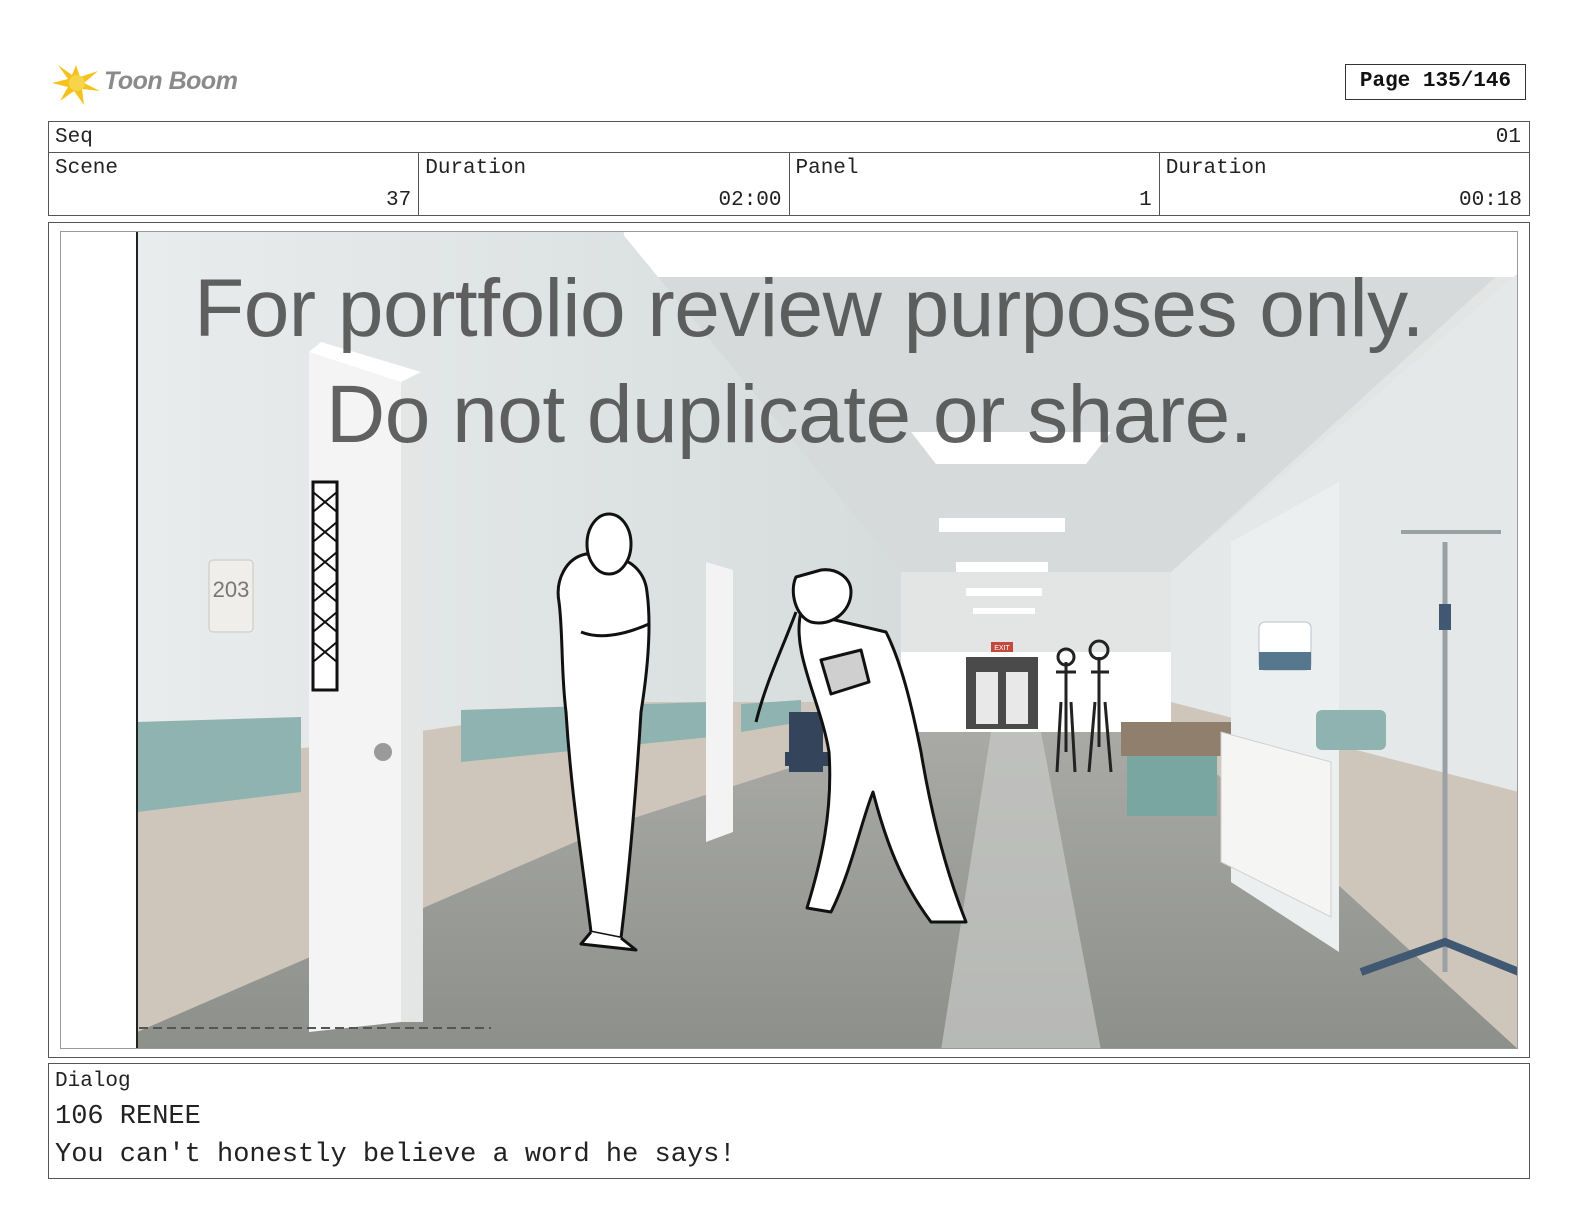  Describe the element at coordinates (1508, 137) in the screenshot. I see `seq-value: 01` at that location.